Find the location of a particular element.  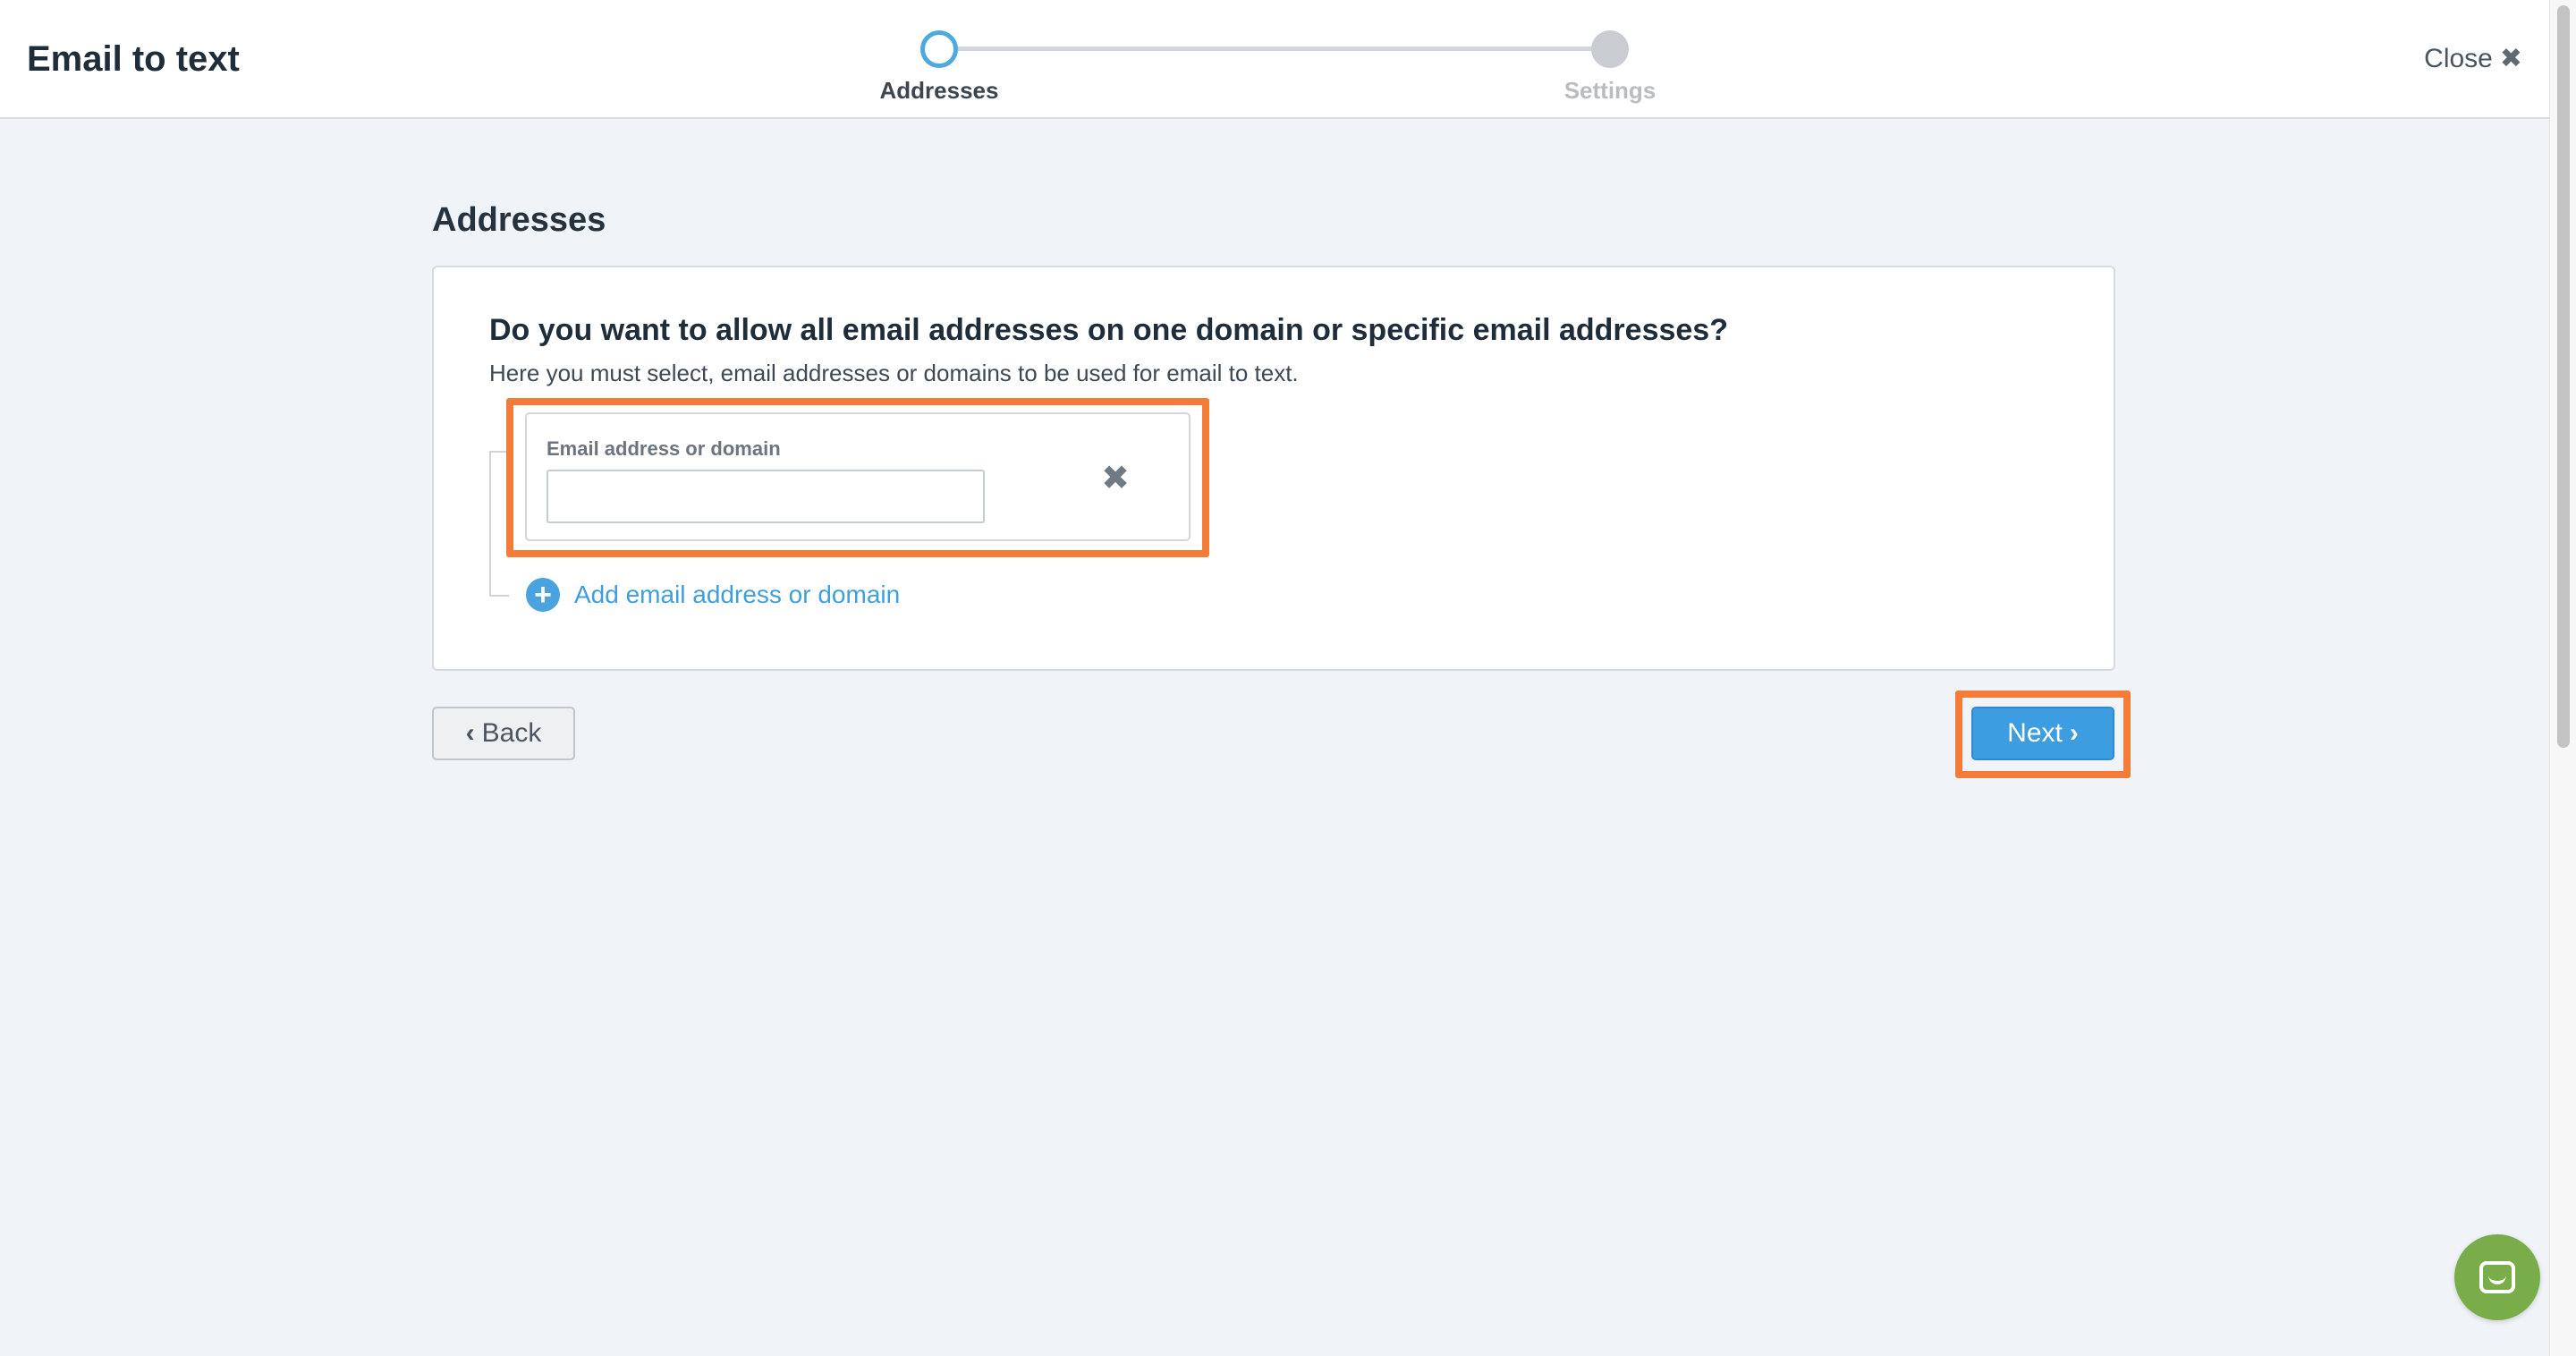

stepper-line is located at coordinates (1274, 49).